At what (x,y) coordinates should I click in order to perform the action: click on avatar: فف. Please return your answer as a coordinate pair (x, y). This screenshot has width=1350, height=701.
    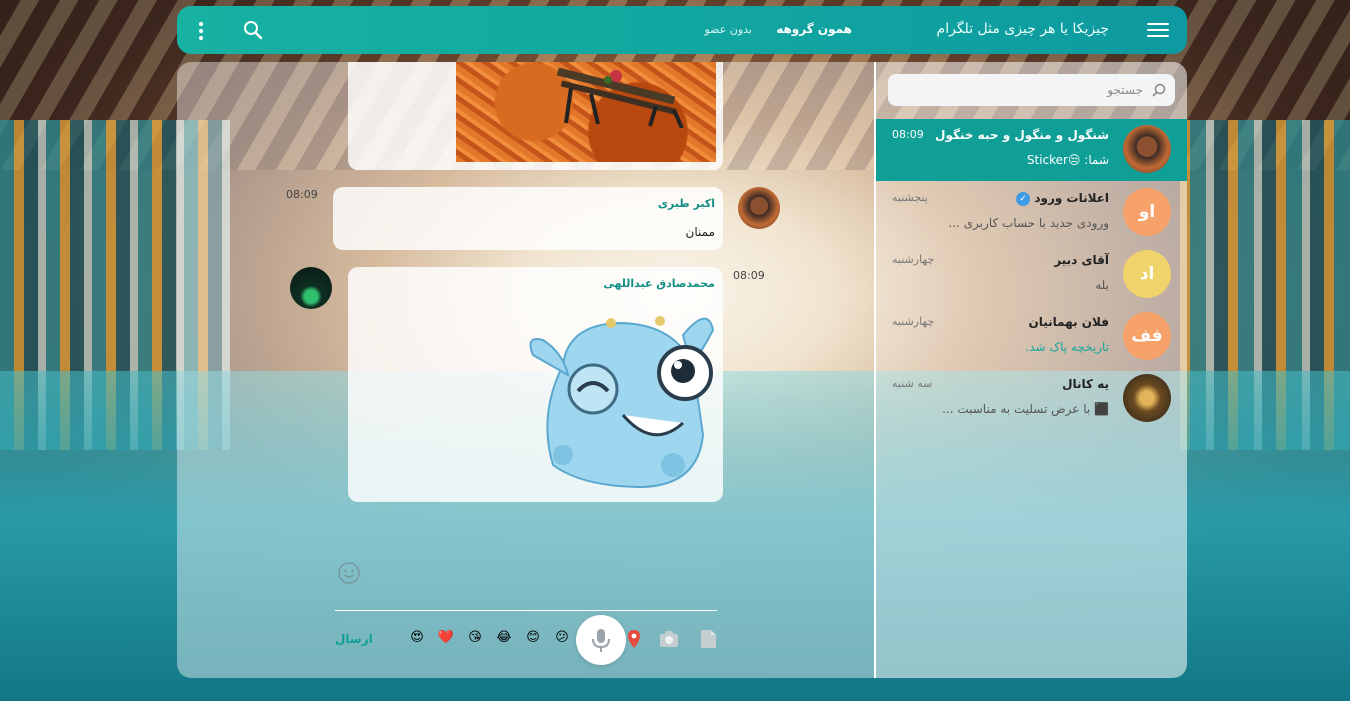
    Looking at the image, I should click on (1147, 336).